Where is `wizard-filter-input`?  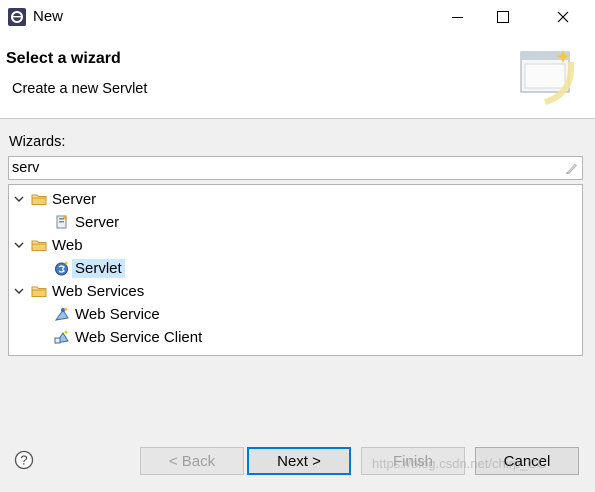
wizard-filter-input is located at coordinates (280, 168).